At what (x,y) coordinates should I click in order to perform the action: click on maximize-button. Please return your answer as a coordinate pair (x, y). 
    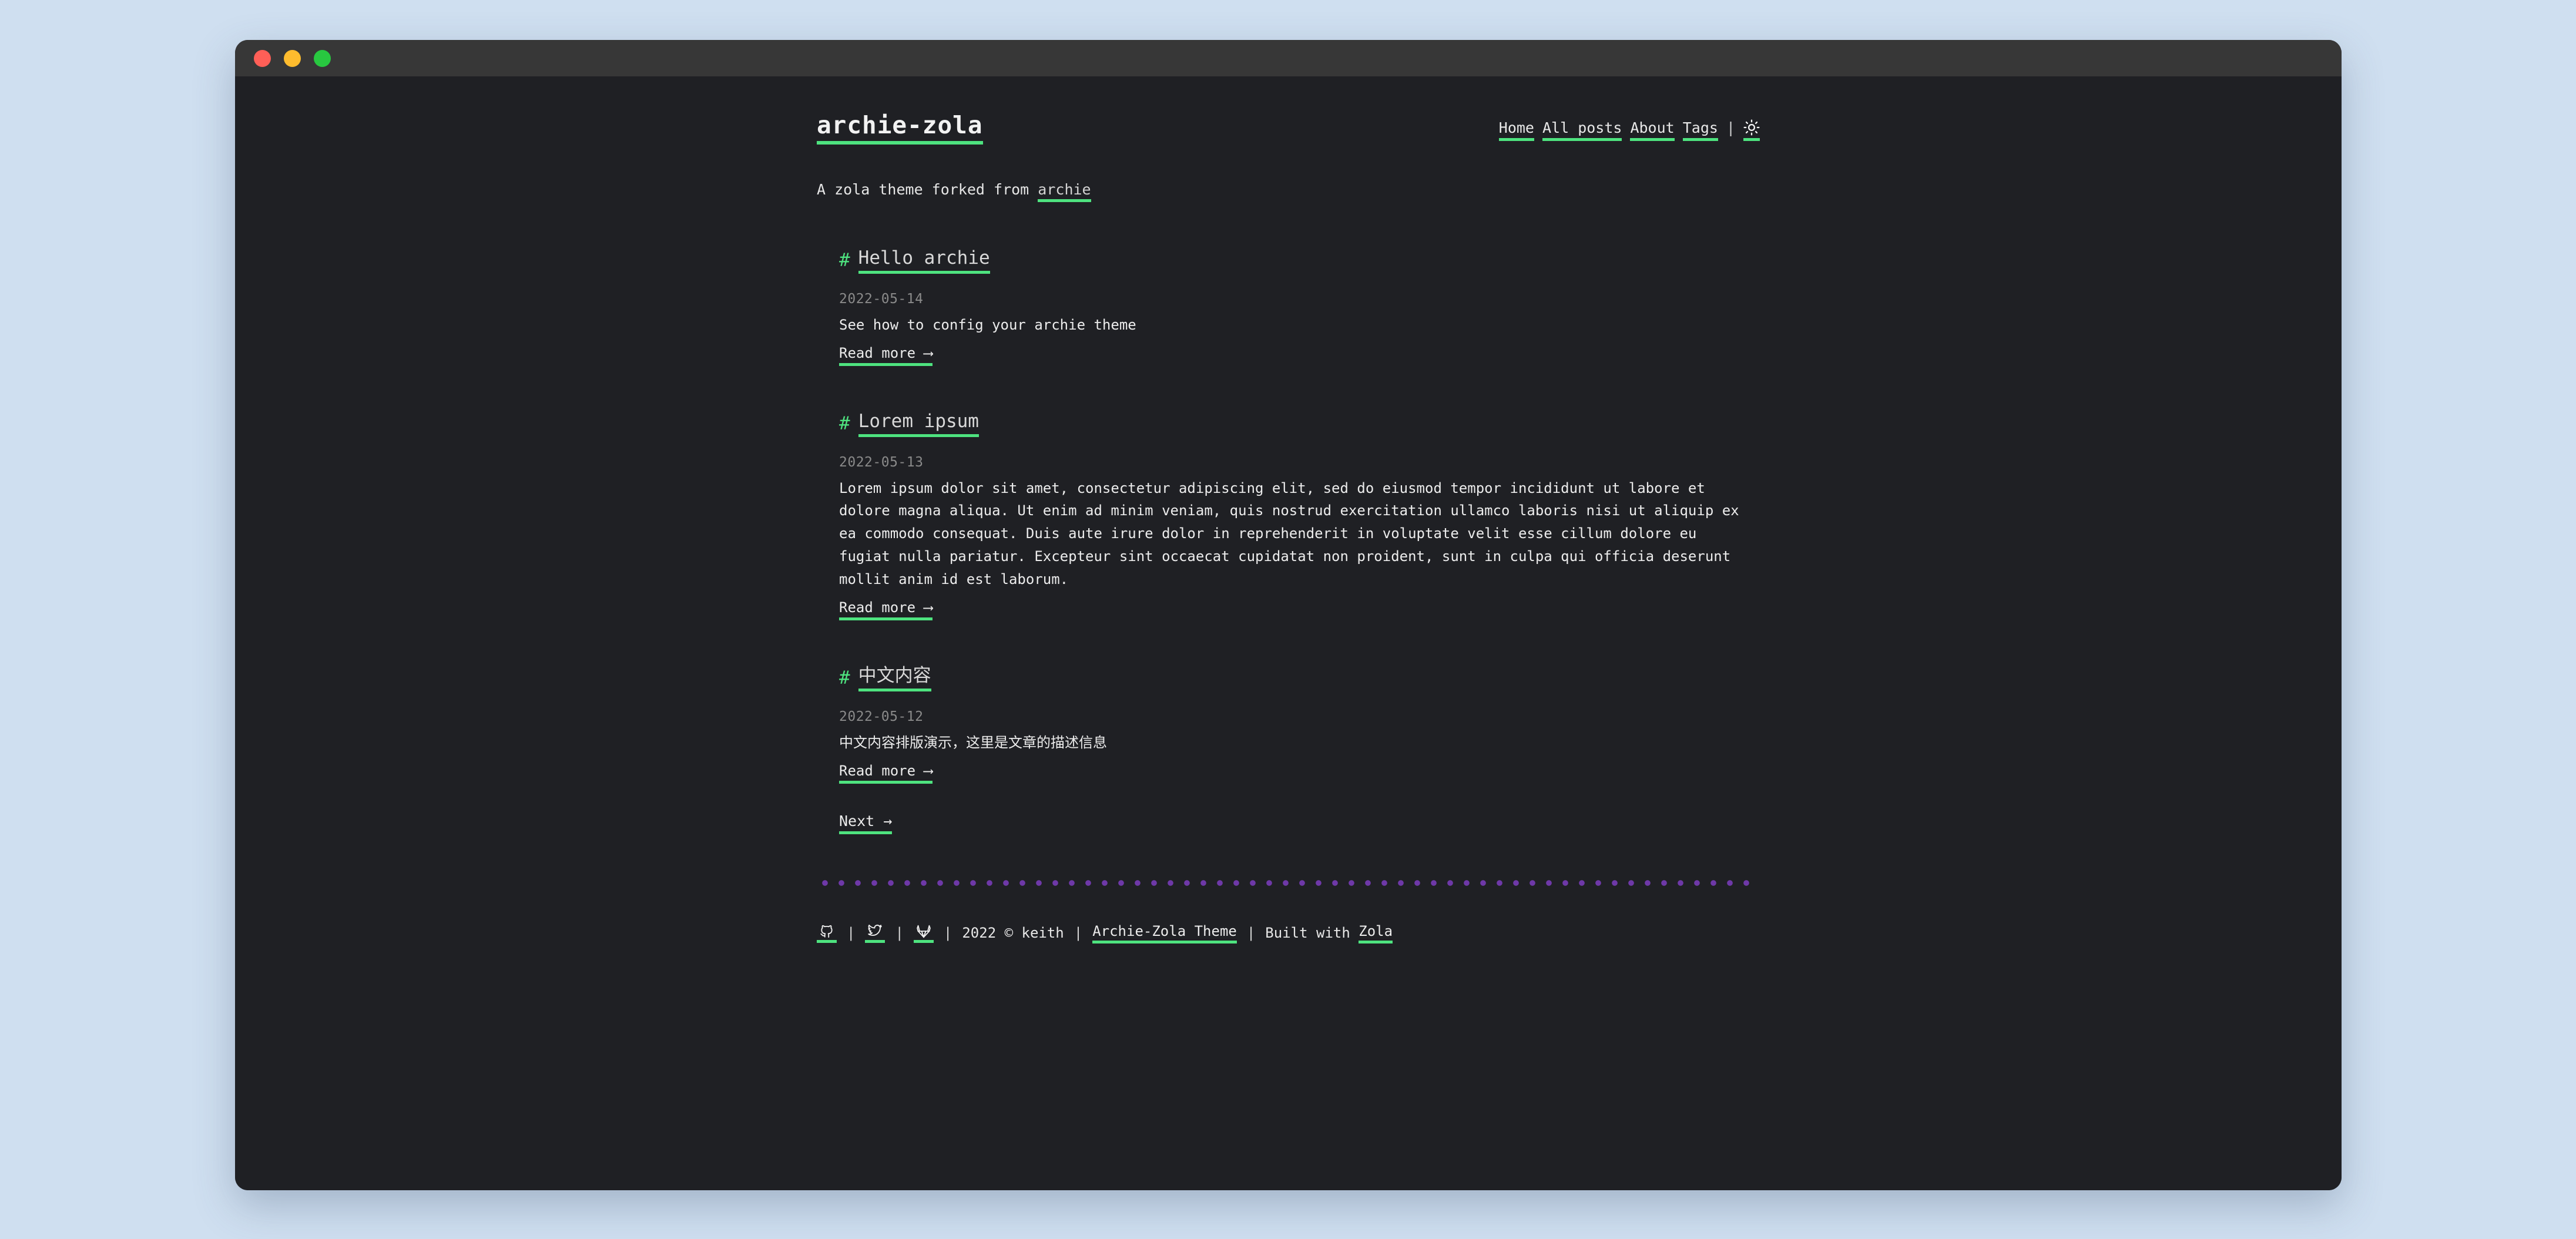
    Looking at the image, I should click on (323, 58).